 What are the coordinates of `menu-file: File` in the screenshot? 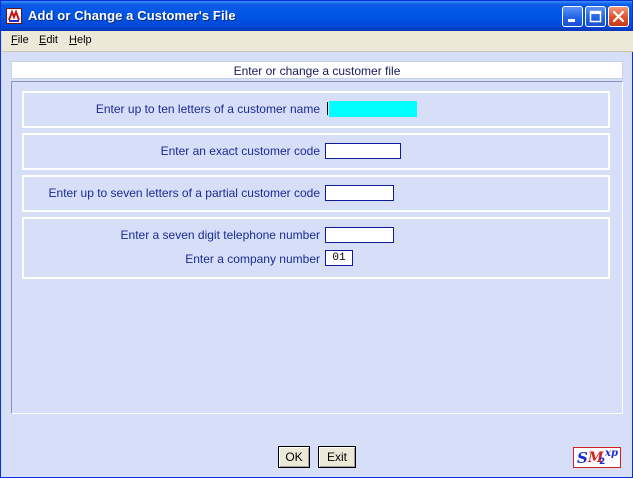 It's located at (20, 40).